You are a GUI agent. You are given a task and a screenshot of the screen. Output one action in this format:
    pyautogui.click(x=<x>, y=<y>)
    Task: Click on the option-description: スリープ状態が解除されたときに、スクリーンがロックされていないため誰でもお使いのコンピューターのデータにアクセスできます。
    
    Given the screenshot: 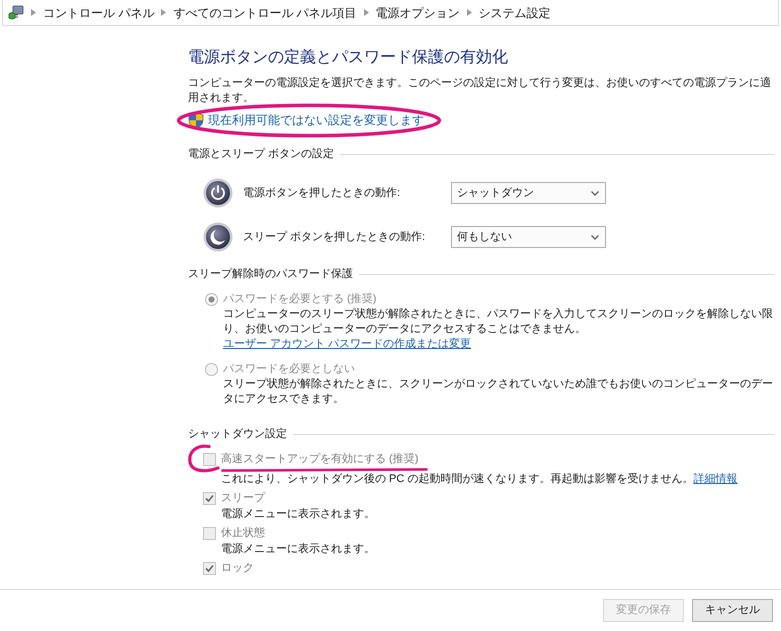 What is the action you would take?
    pyautogui.click(x=498, y=392)
    